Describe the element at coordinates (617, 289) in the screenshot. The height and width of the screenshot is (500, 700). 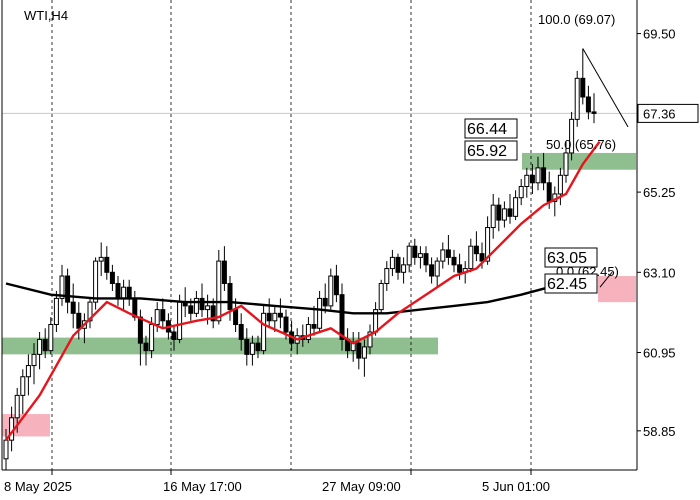
I see `supply-zone-upper` at that location.